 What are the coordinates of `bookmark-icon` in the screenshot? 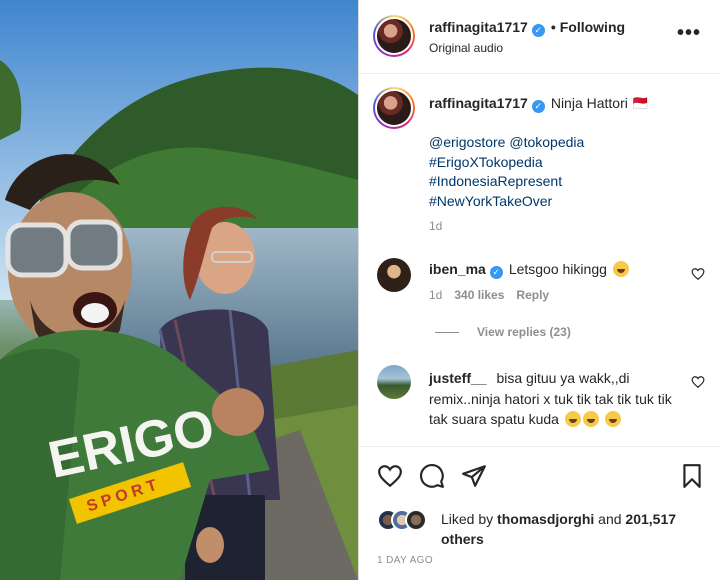 It's located at (692, 476).